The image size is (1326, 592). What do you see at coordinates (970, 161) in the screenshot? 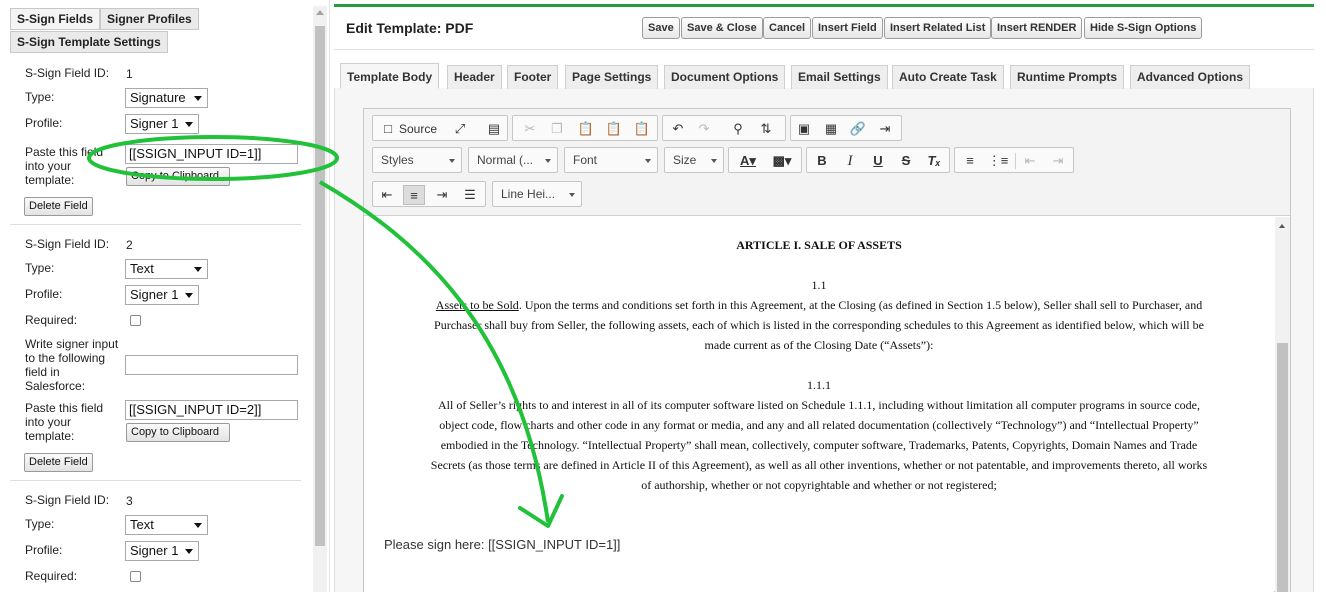
I see `numbered-list-icon: ≡` at bounding box center [970, 161].